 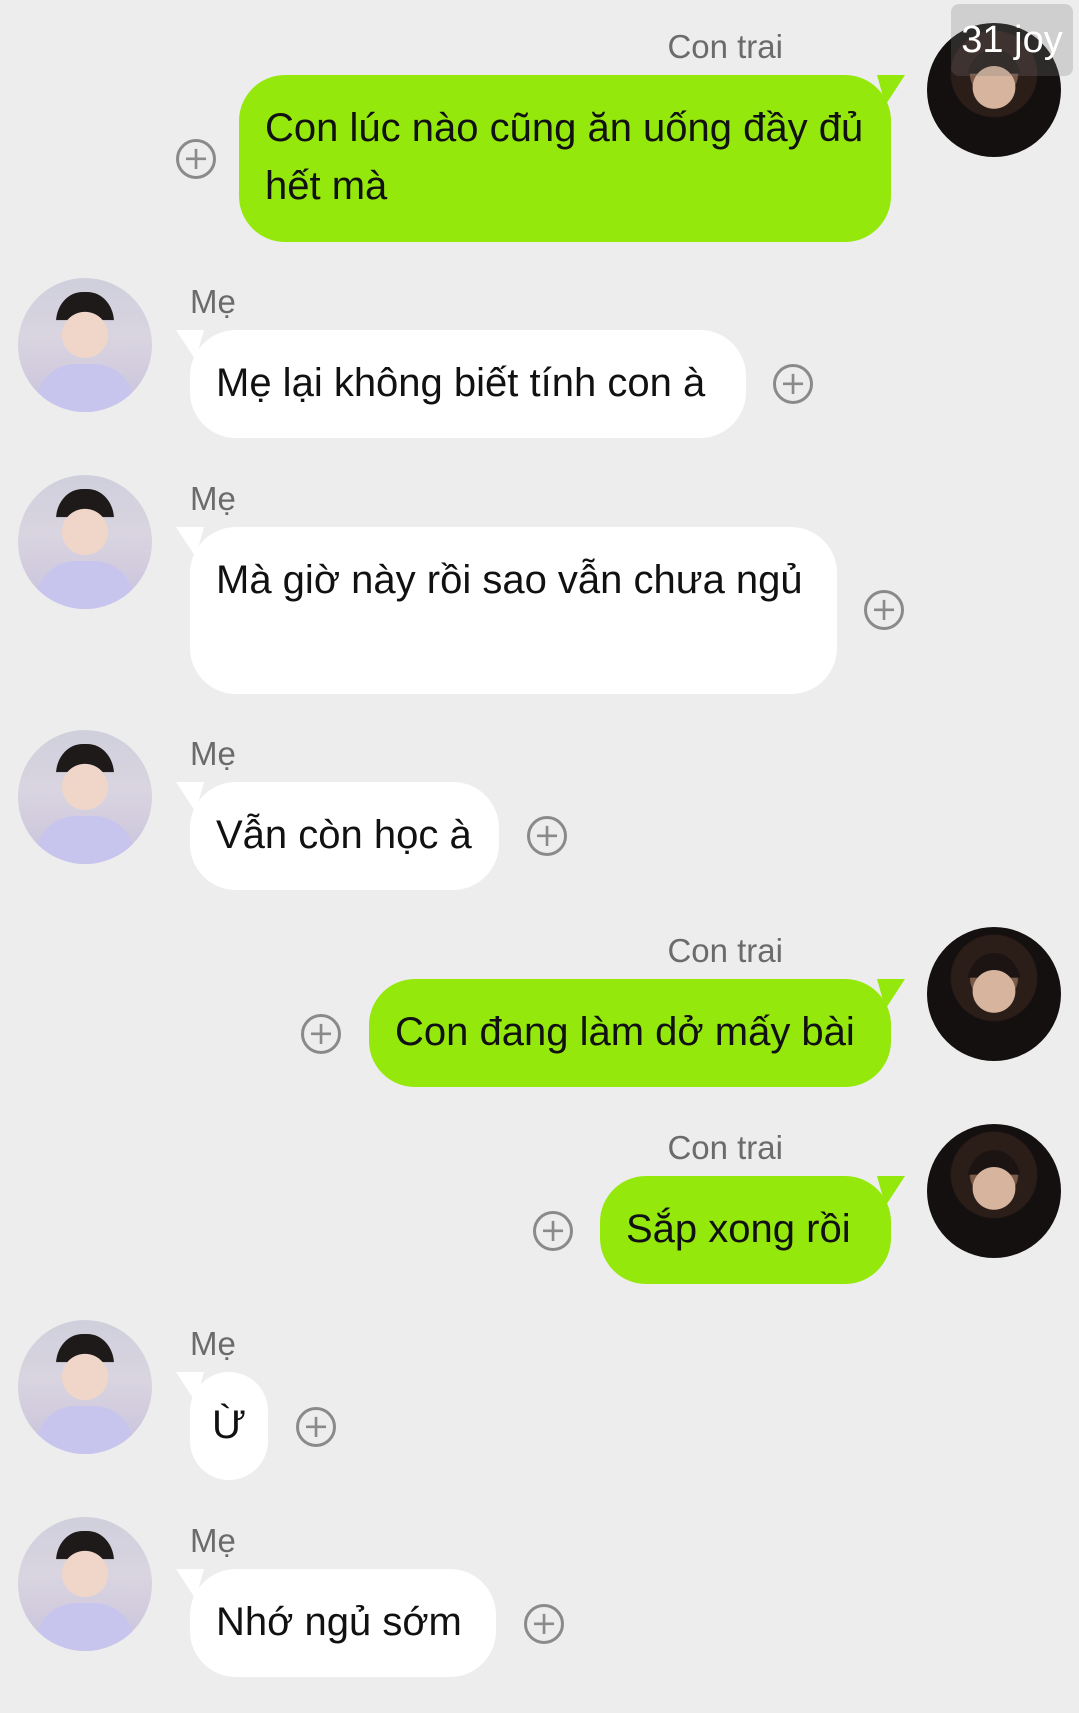 I want to click on message-bubble: Con đang làm dở mấy bài, so click(x=630, y=1033).